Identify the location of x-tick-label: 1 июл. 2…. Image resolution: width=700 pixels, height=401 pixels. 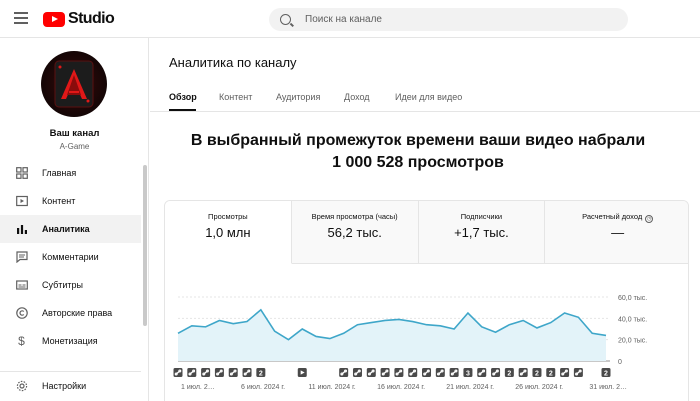
(198, 387).